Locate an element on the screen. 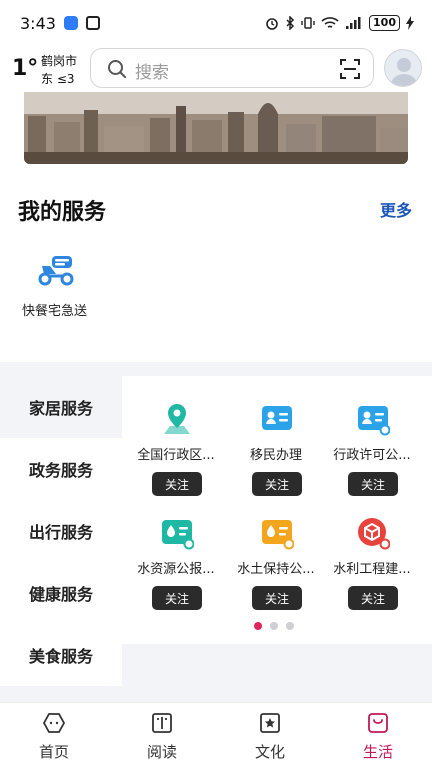 The width and height of the screenshot is (432, 768). water-report-icon is located at coordinates (178, 535).